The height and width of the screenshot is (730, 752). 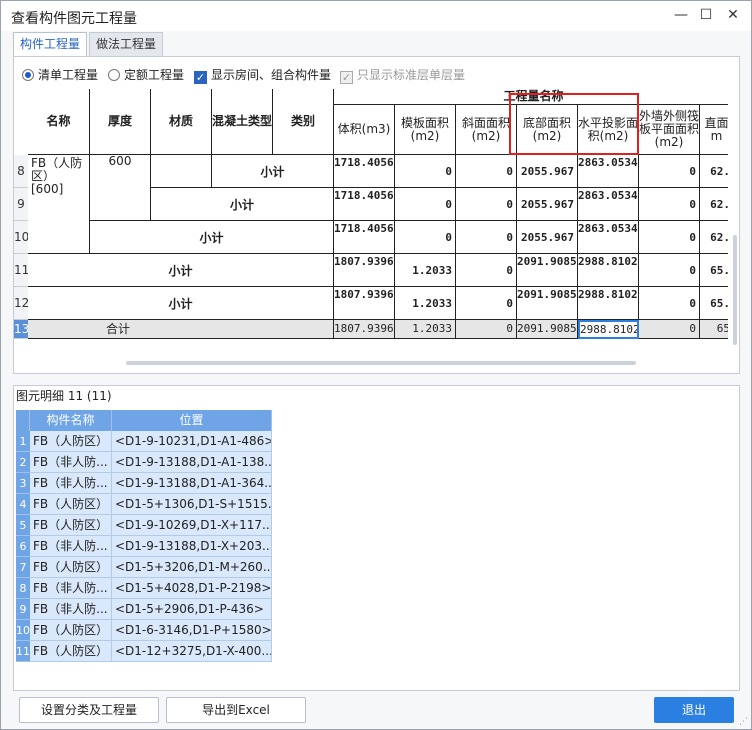 I want to click on header-volume: 体积(m3), so click(x=364, y=130).